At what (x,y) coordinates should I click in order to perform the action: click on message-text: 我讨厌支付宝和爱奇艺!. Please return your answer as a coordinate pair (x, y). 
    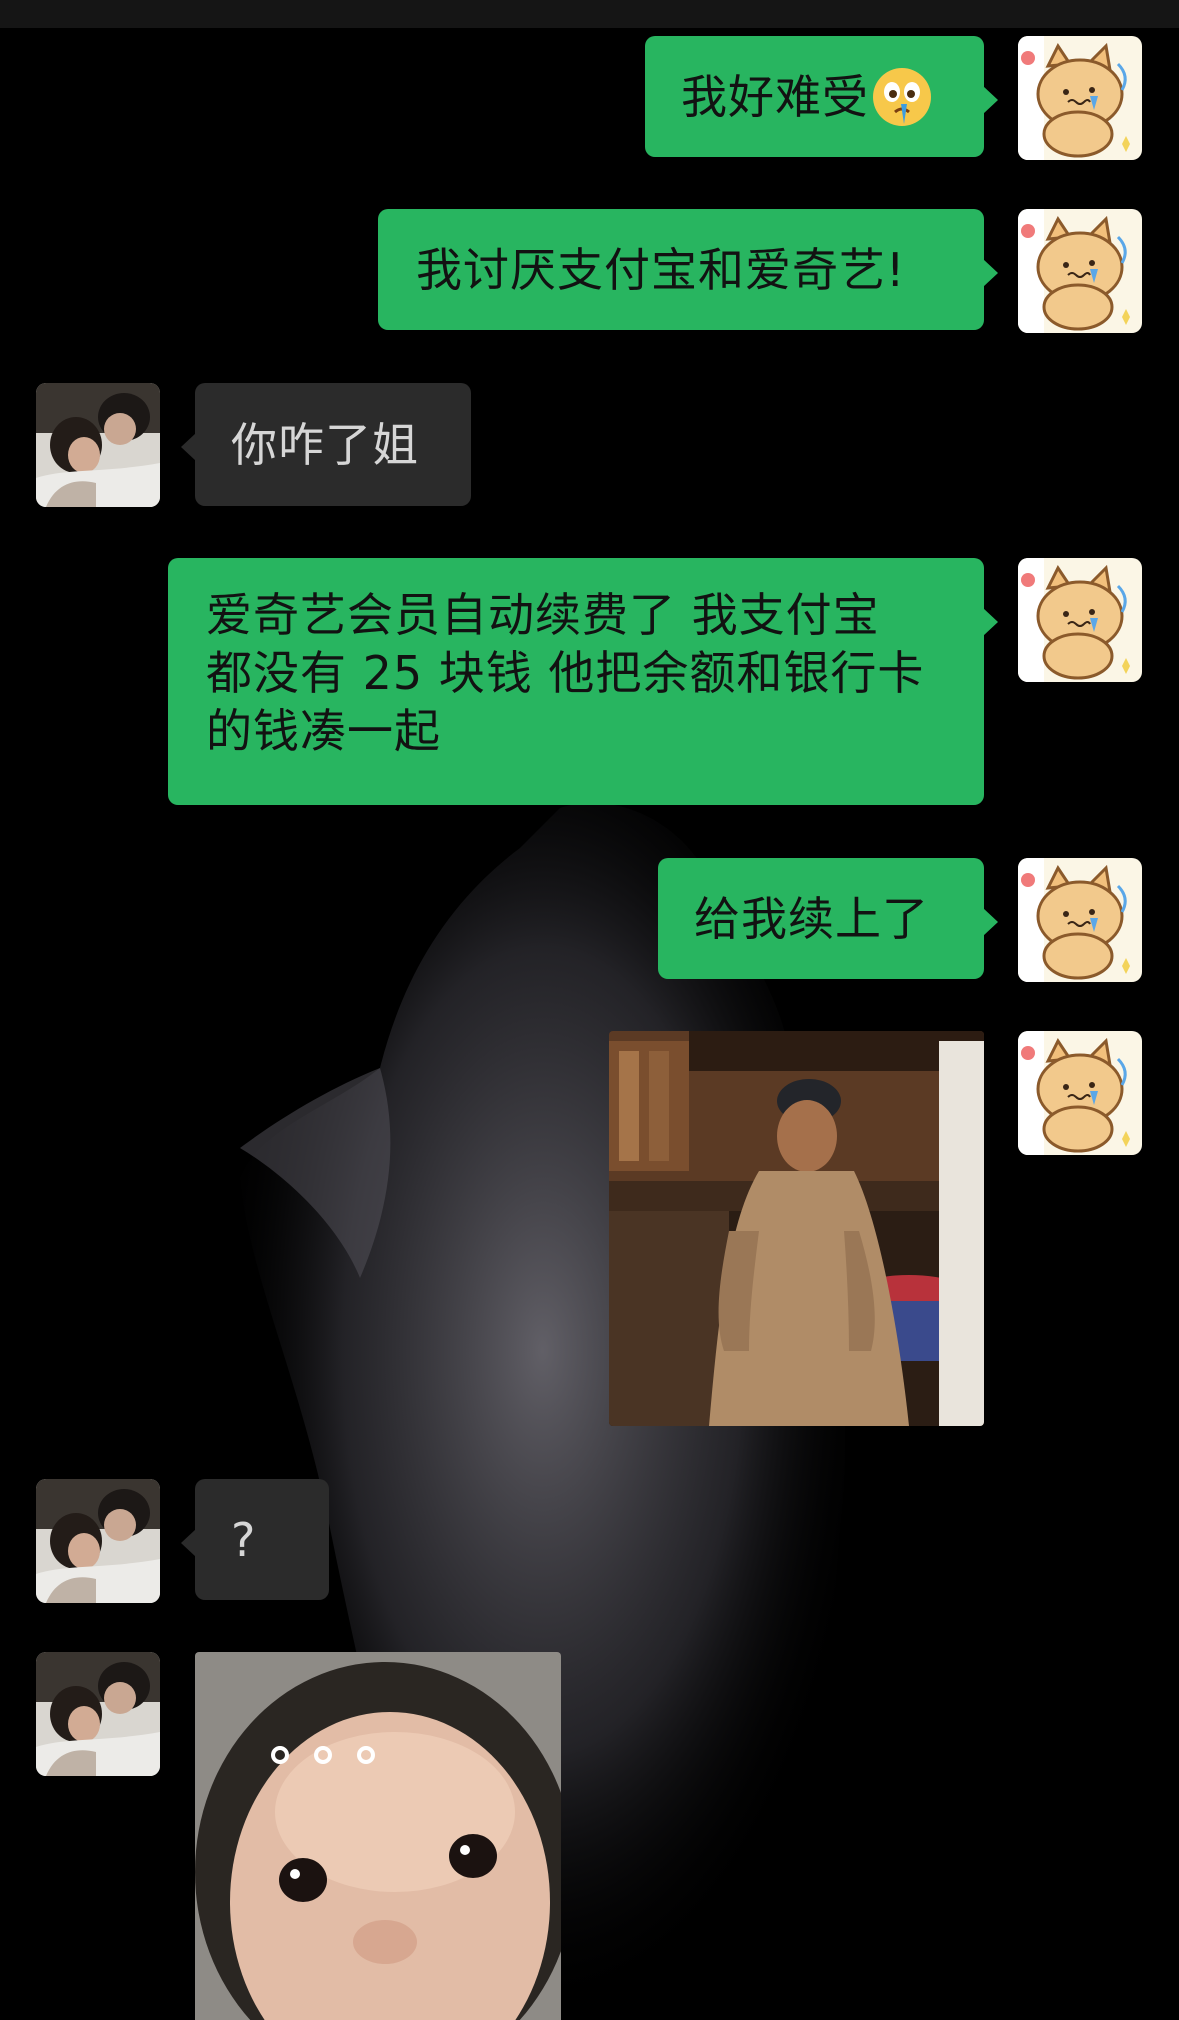
    Looking at the image, I should click on (661, 269).